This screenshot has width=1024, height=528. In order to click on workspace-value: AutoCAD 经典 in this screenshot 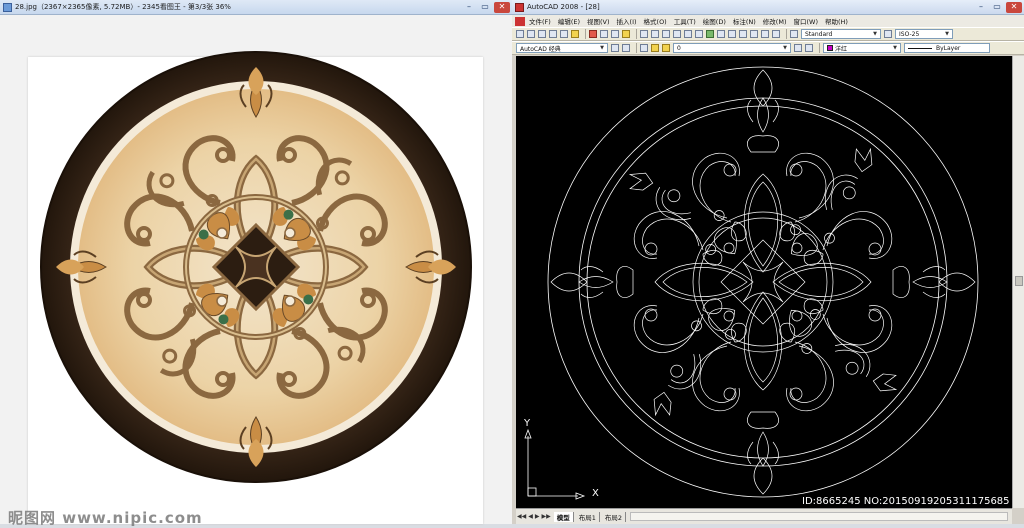, I will do `click(540, 49)`.